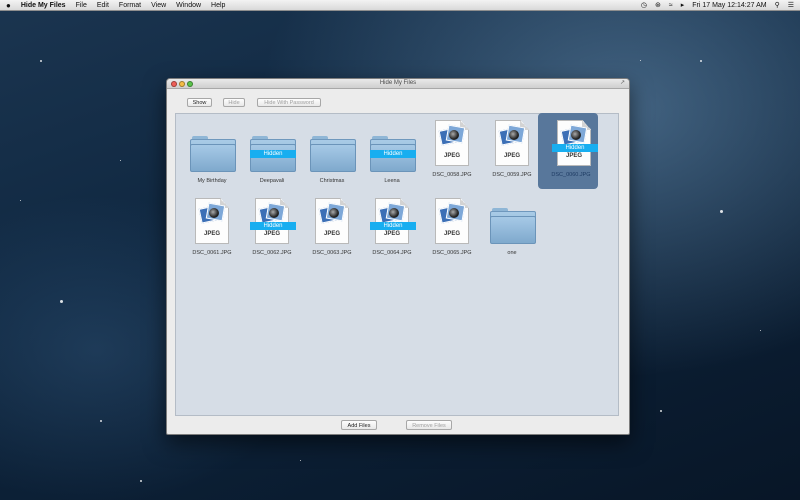 The width and height of the screenshot is (800, 500). What do you see at coordinates (398, 101) in the screenshot?
I see `toolbar: Show Hide Hide With Password` at bounding box center [398, 101].